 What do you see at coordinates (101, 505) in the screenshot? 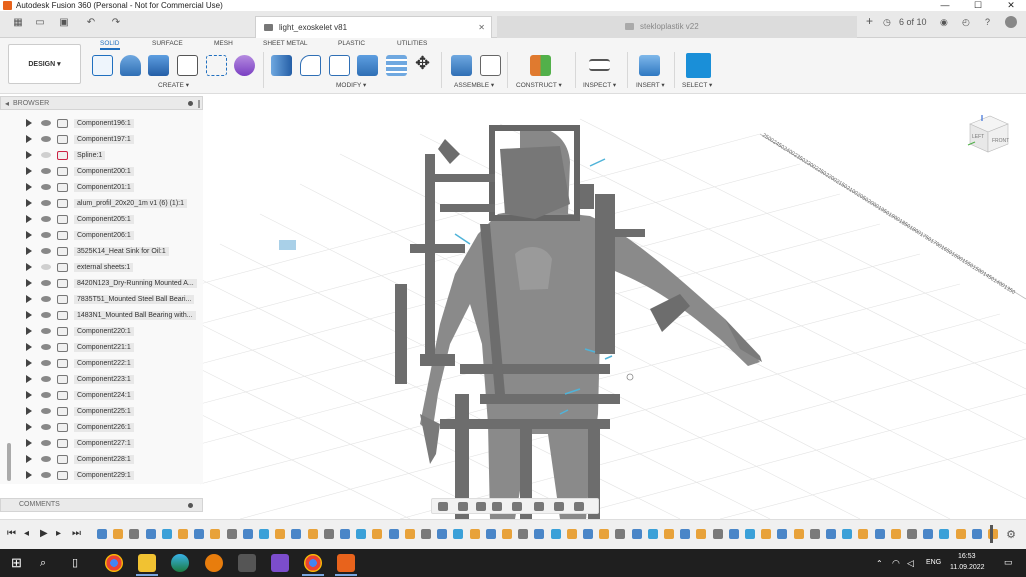
I see `comments-panel: COMMENTS` at bounding box center [101, 505].